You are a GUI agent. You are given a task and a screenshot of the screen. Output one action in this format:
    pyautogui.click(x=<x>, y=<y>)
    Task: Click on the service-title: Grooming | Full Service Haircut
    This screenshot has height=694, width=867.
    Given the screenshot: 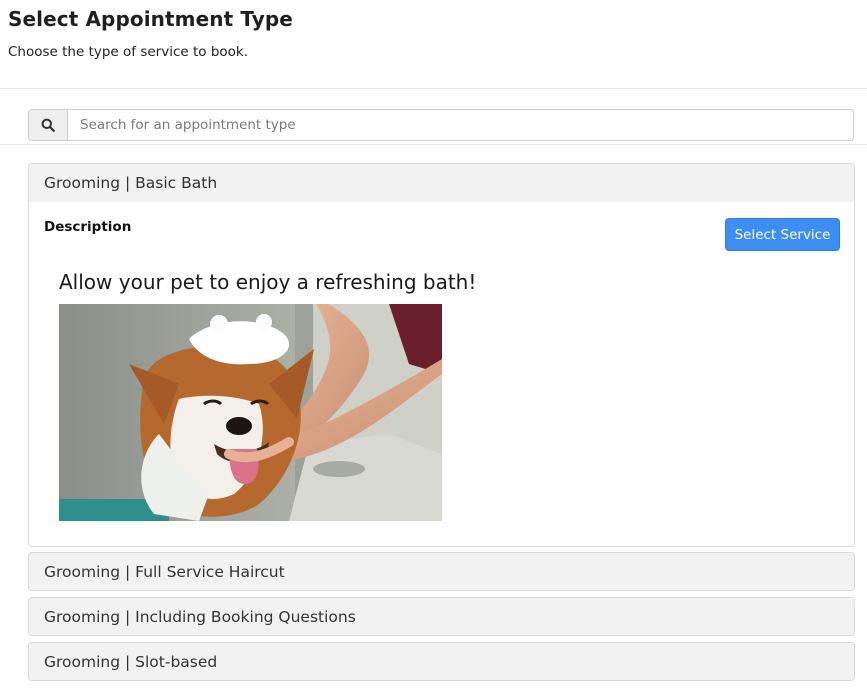 What is the action you would take?
    pyautogui.click(x=164, y=571)
    